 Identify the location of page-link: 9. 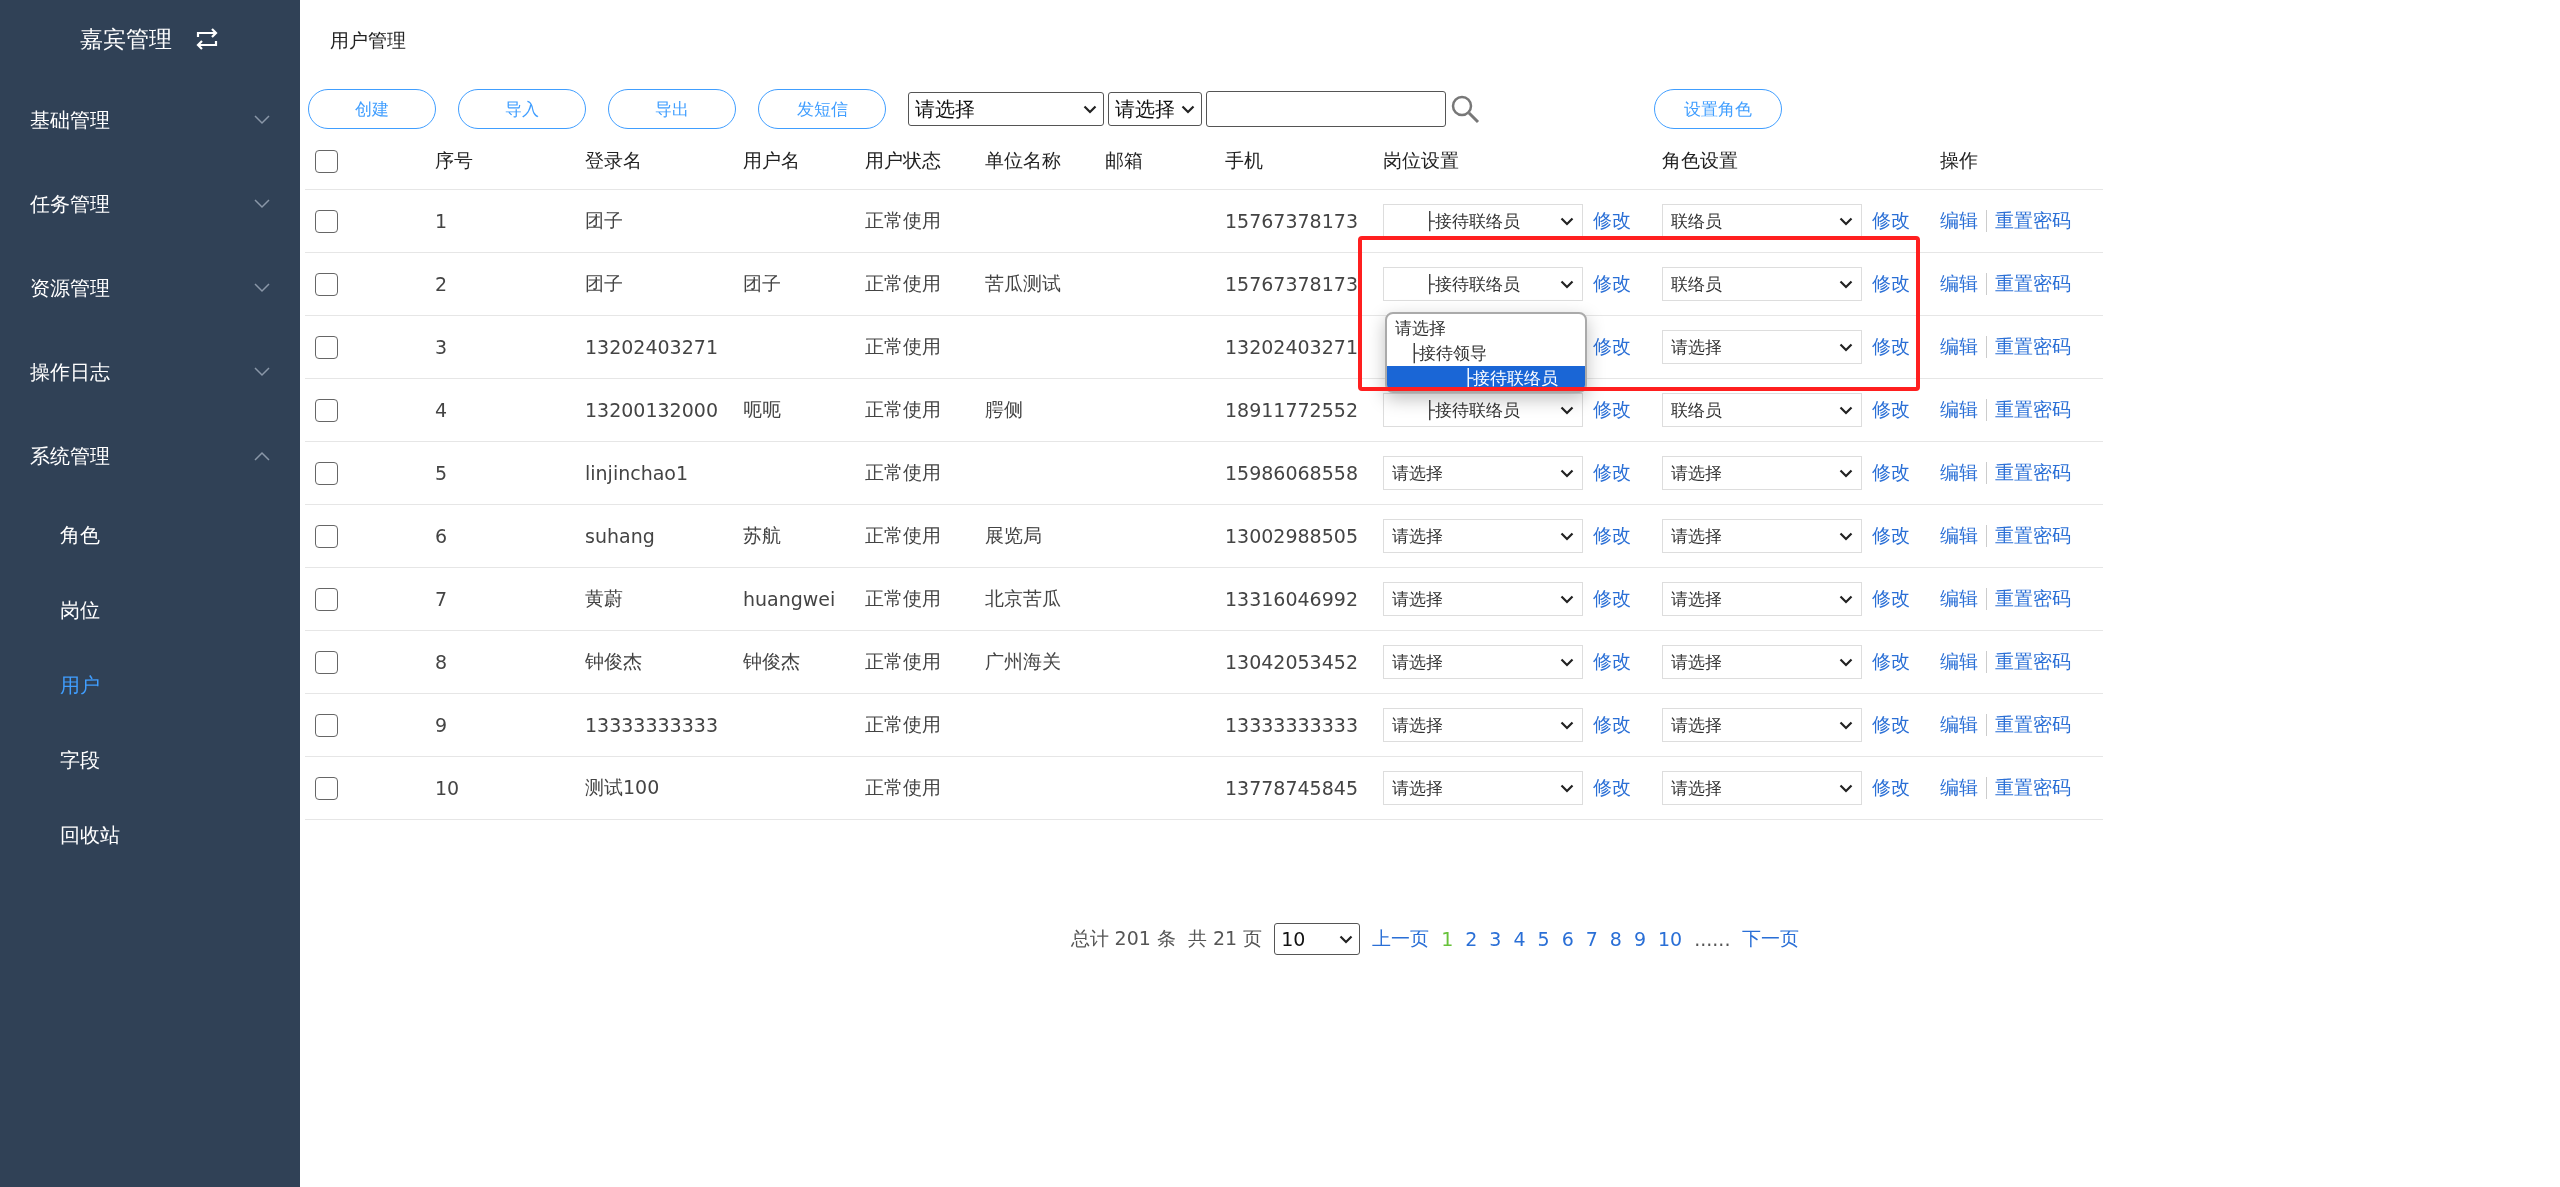
(1639, 939).